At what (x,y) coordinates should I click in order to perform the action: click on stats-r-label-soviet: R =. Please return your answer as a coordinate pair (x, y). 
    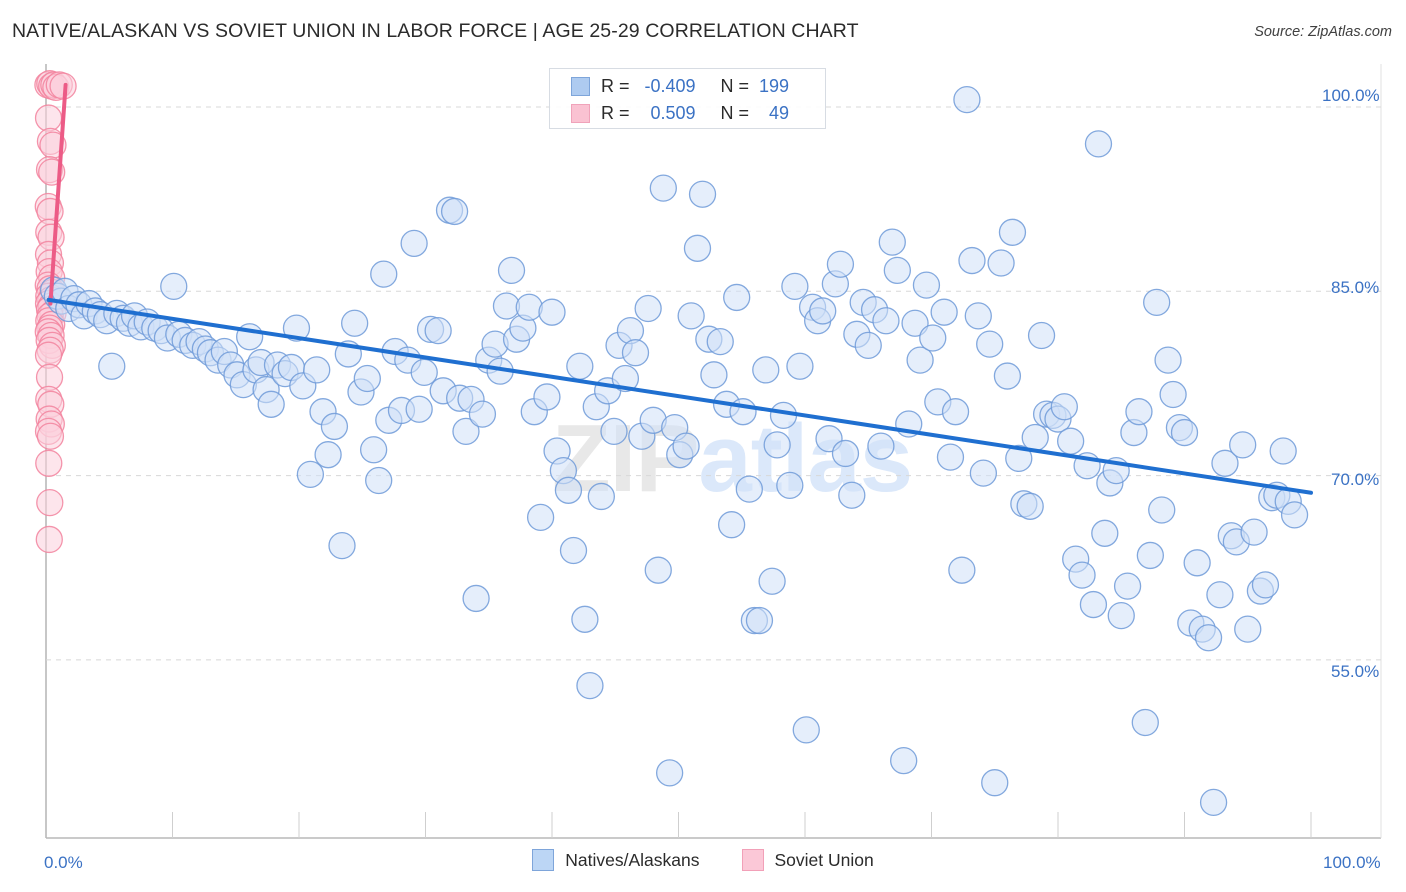
    Looking at the image, I should click on (615, 112).